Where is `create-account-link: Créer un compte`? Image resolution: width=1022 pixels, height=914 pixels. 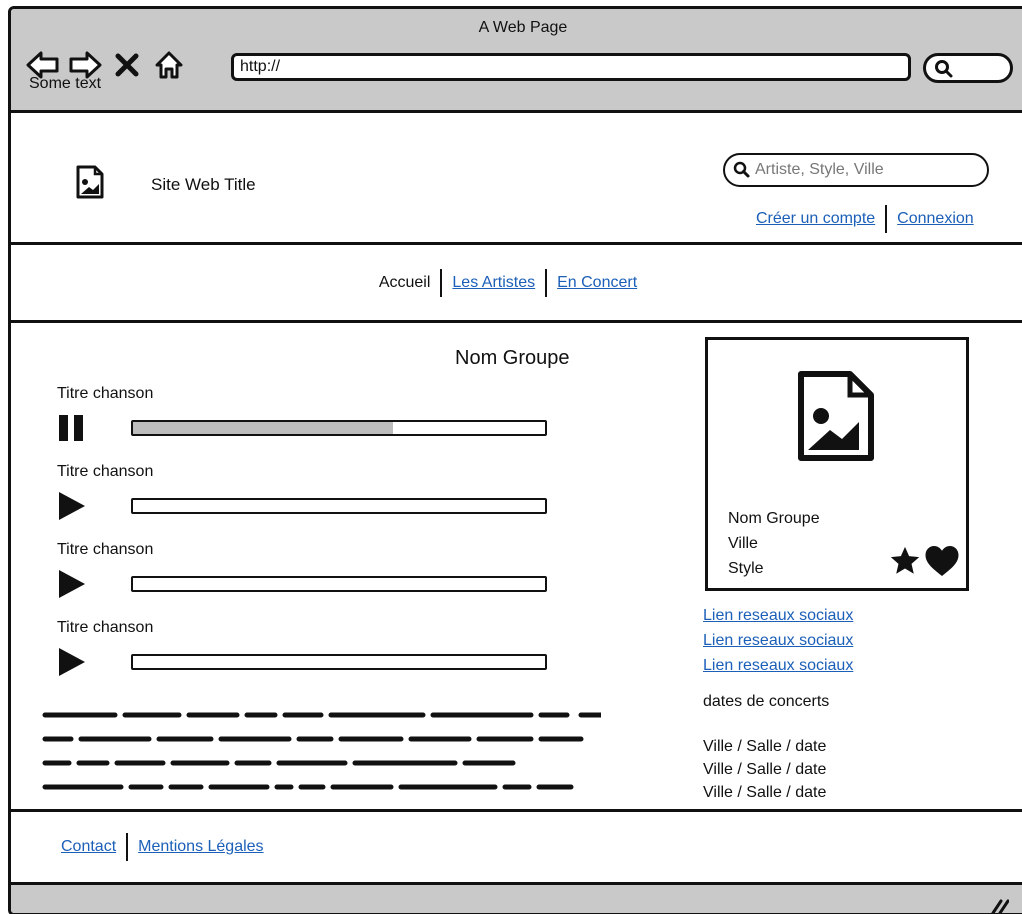
create-account-link: Créer un compte is located at coordinates (815, 219).